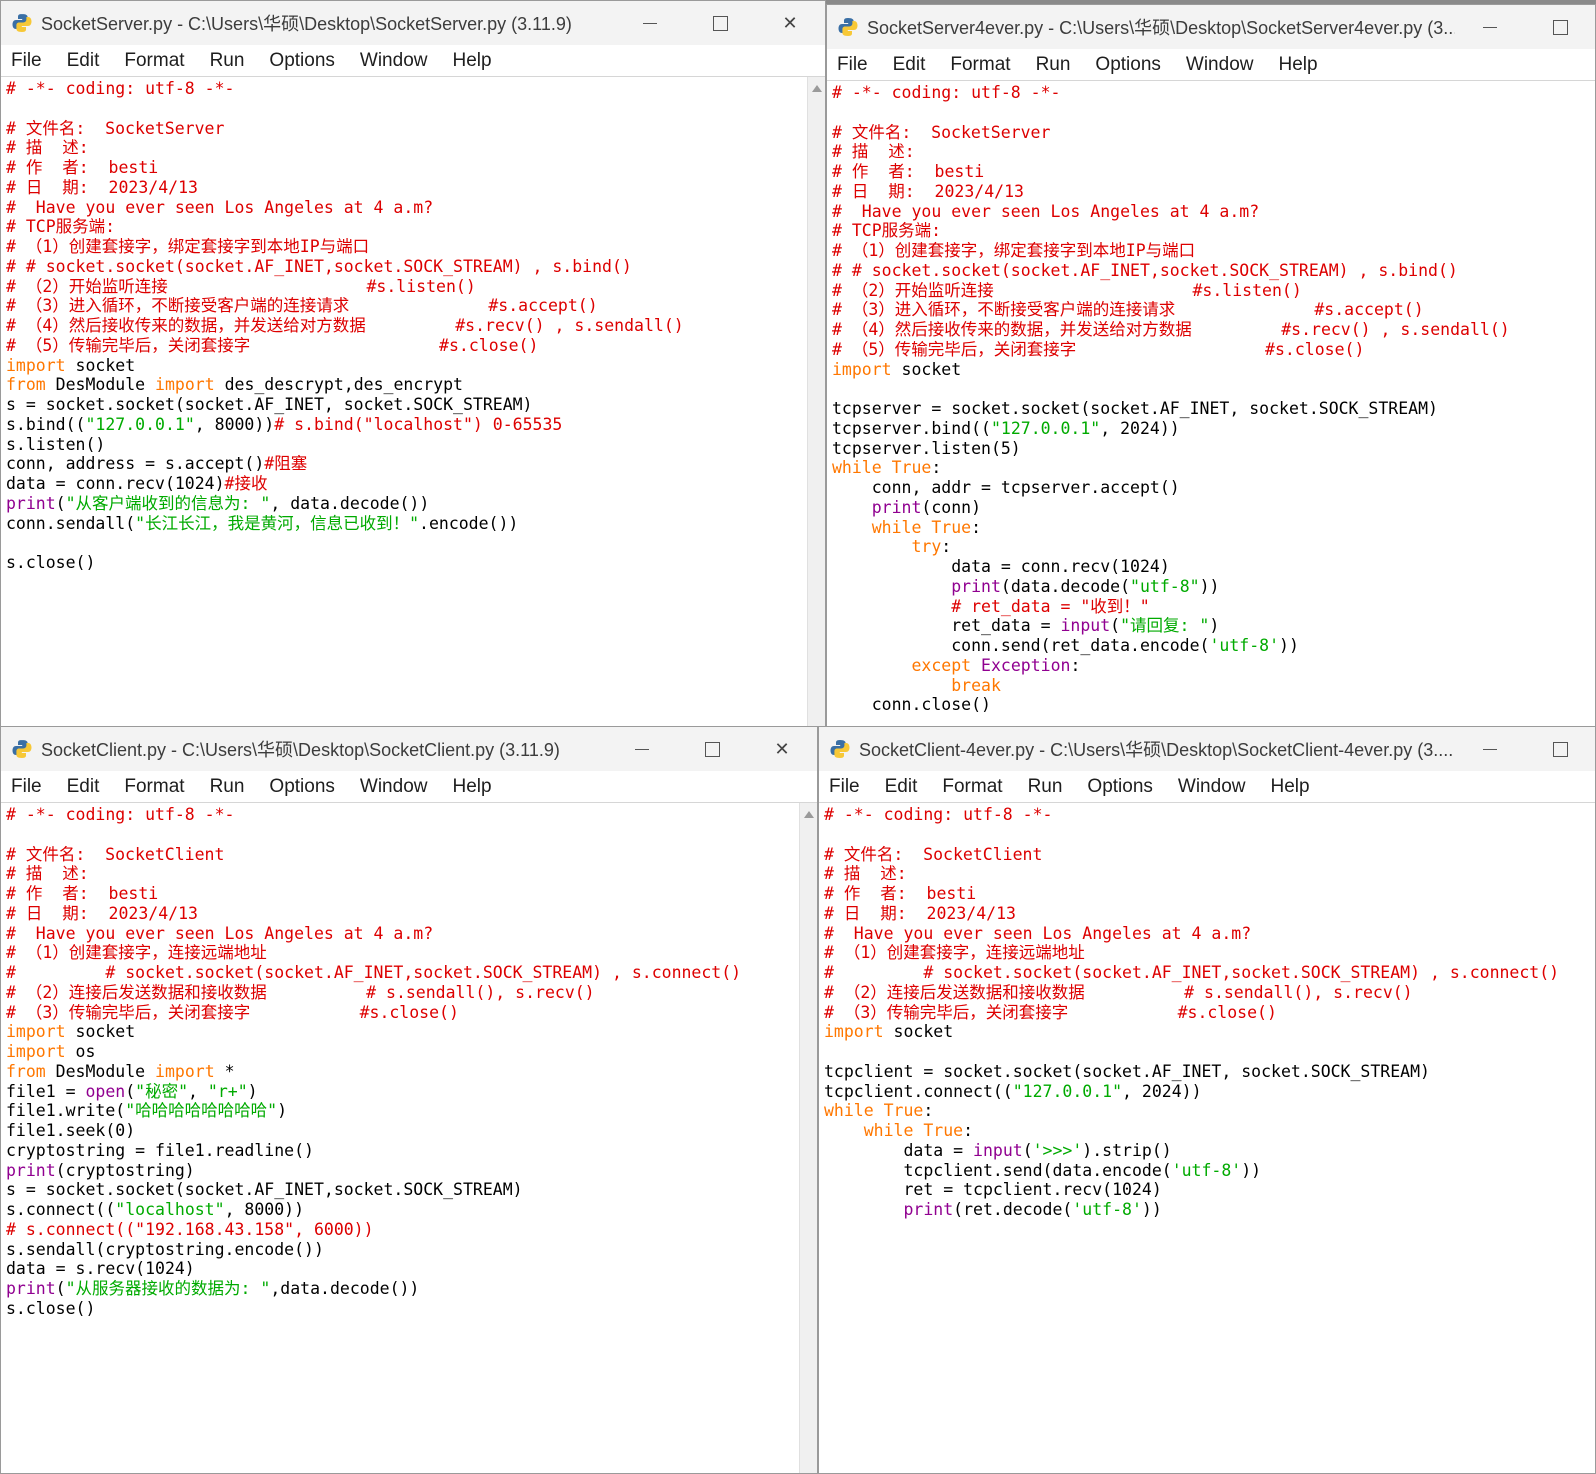 Image resolution: width=1596 pixels, height=1474 pixels. I want to click on code-line: # 作 者: besti, so click(900, 893).